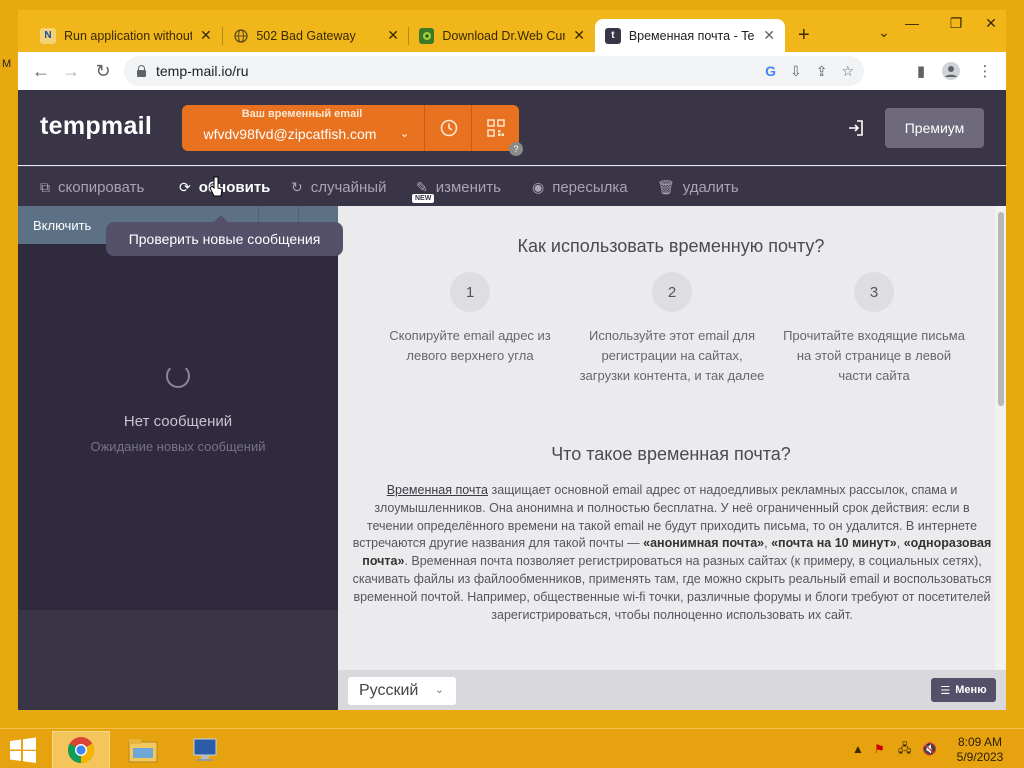  I want to click on bookmark-star-icon: ☆, so click(847, 71).